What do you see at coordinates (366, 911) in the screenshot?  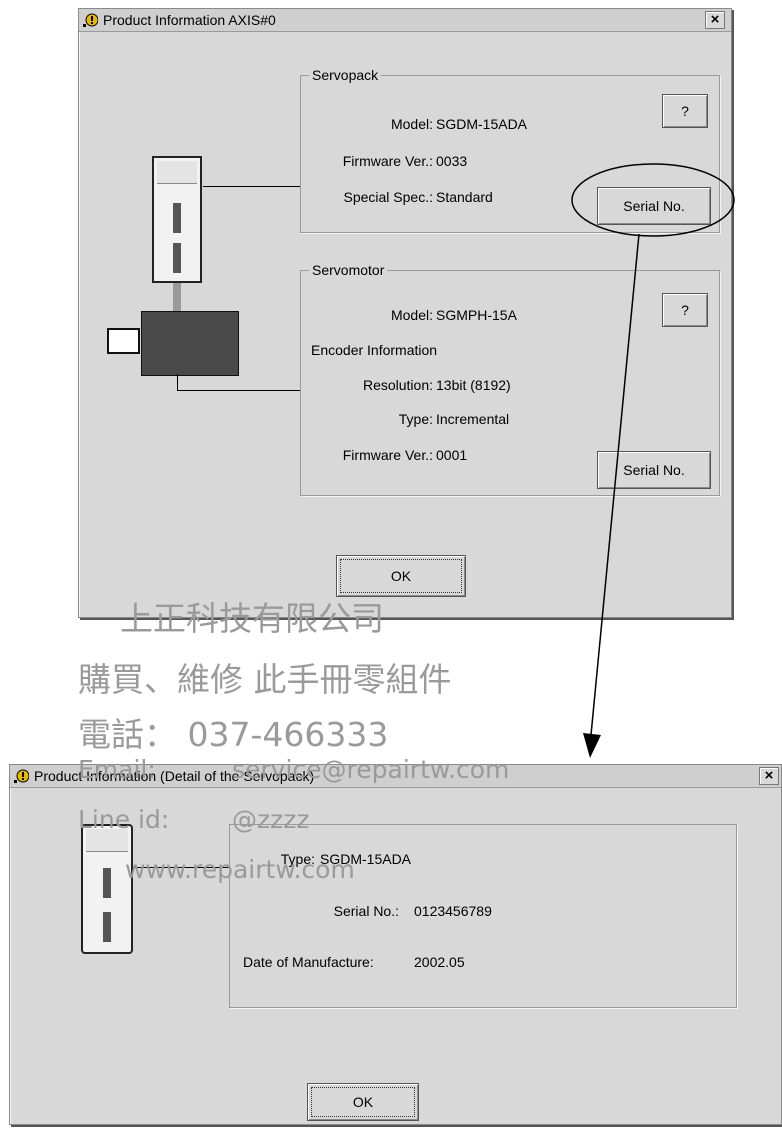 I see `serial-label: Serial No.:` at bounding box center [366, 911].